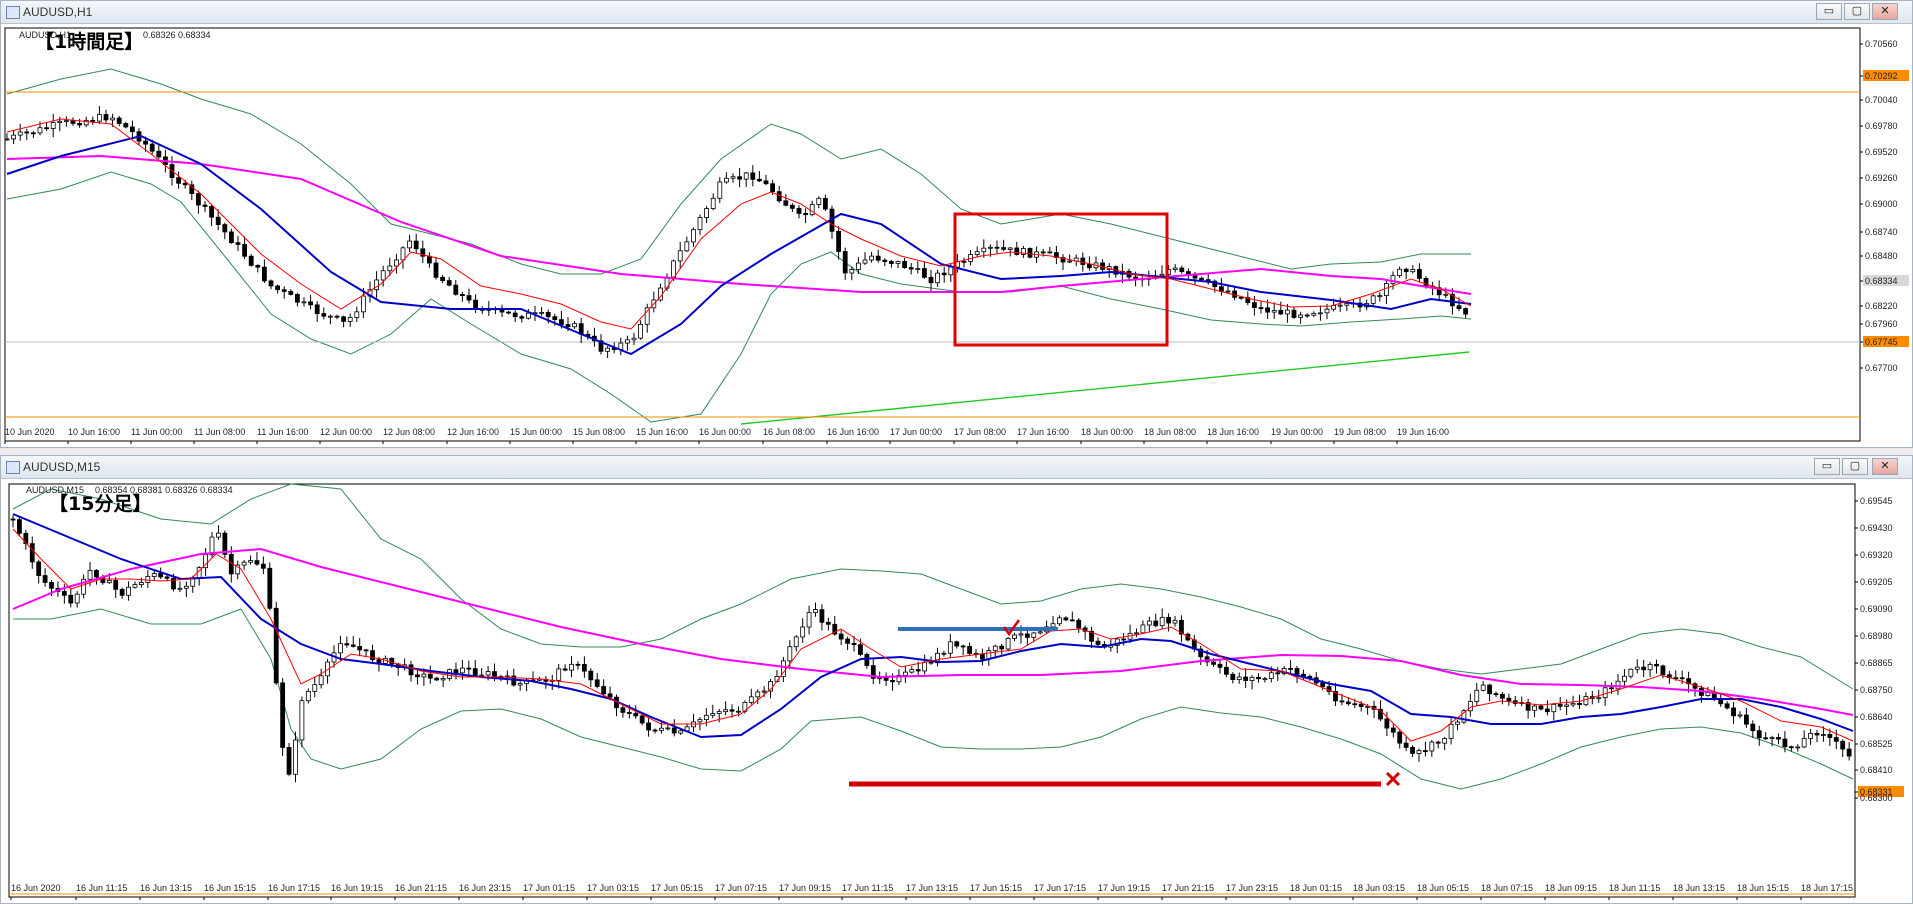 The image size is (1913, 904). What do you see at coordinates (219, 432) in the screenshot?
I see `time-label: 11 Jun 08:00` at bounding box center [219, 432].